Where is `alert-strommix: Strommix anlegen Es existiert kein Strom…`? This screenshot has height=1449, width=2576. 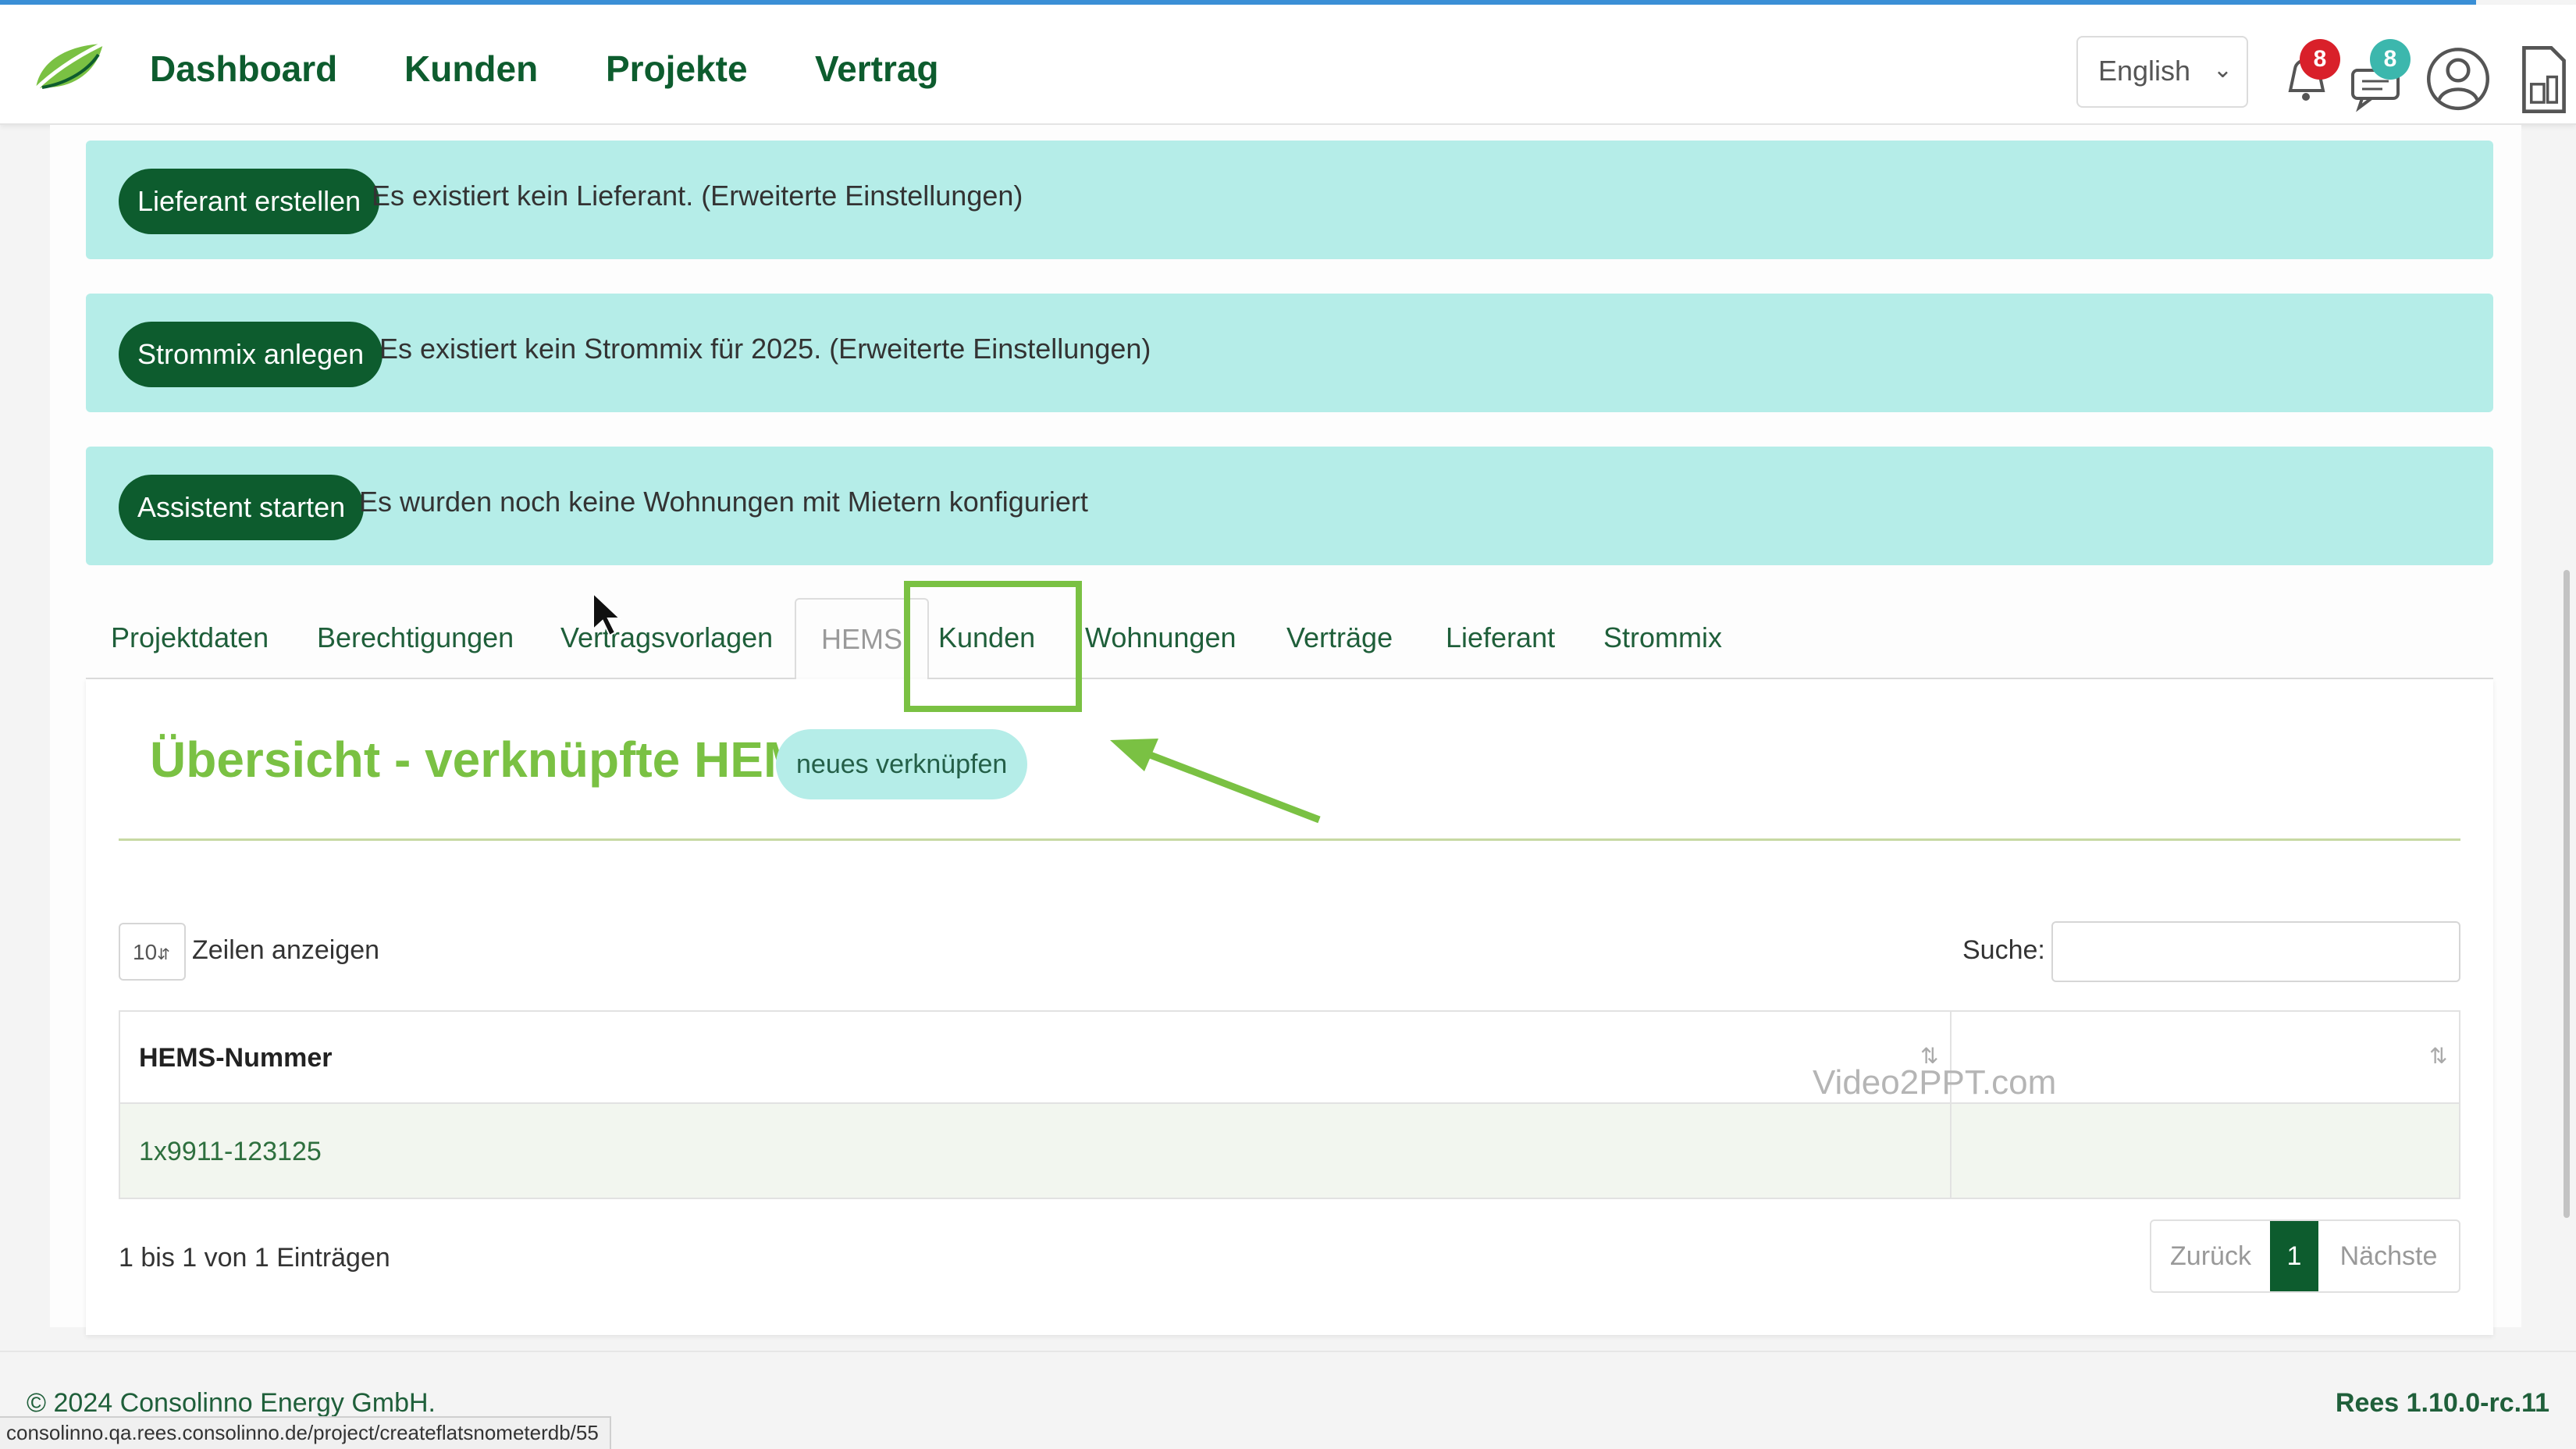
alert-strommix: Strommix anlegen Es existiert kein Strom… is located at coordinates (1289, 353).